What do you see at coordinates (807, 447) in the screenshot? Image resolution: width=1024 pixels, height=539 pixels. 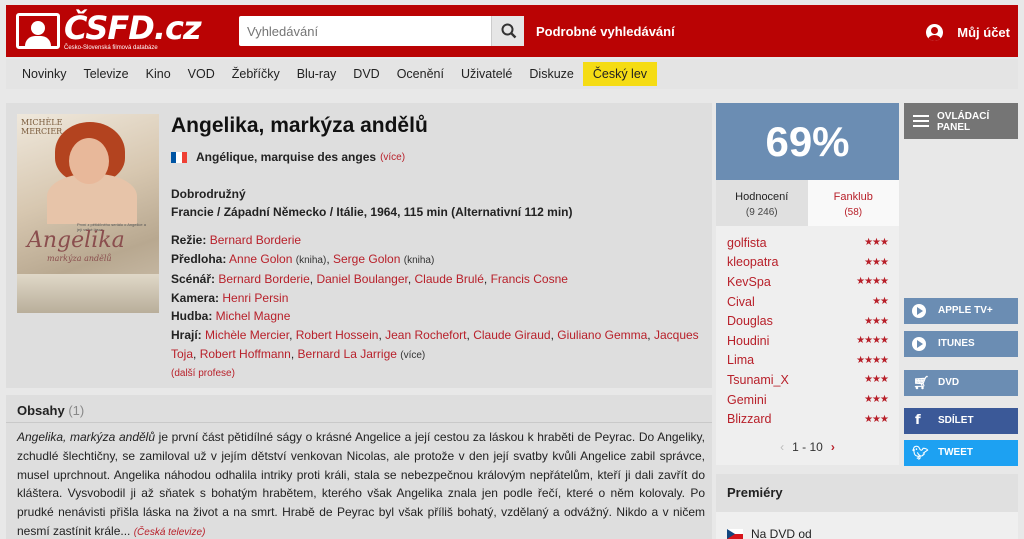 I see `pager-range: 1 - 10` at bounding box center [807, 447].